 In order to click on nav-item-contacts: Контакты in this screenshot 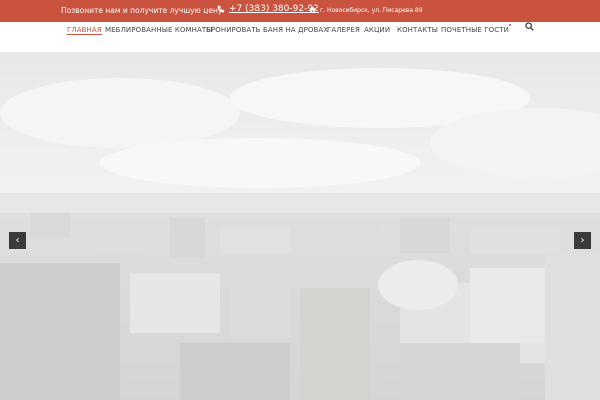, I will do `click(417, 30)`.